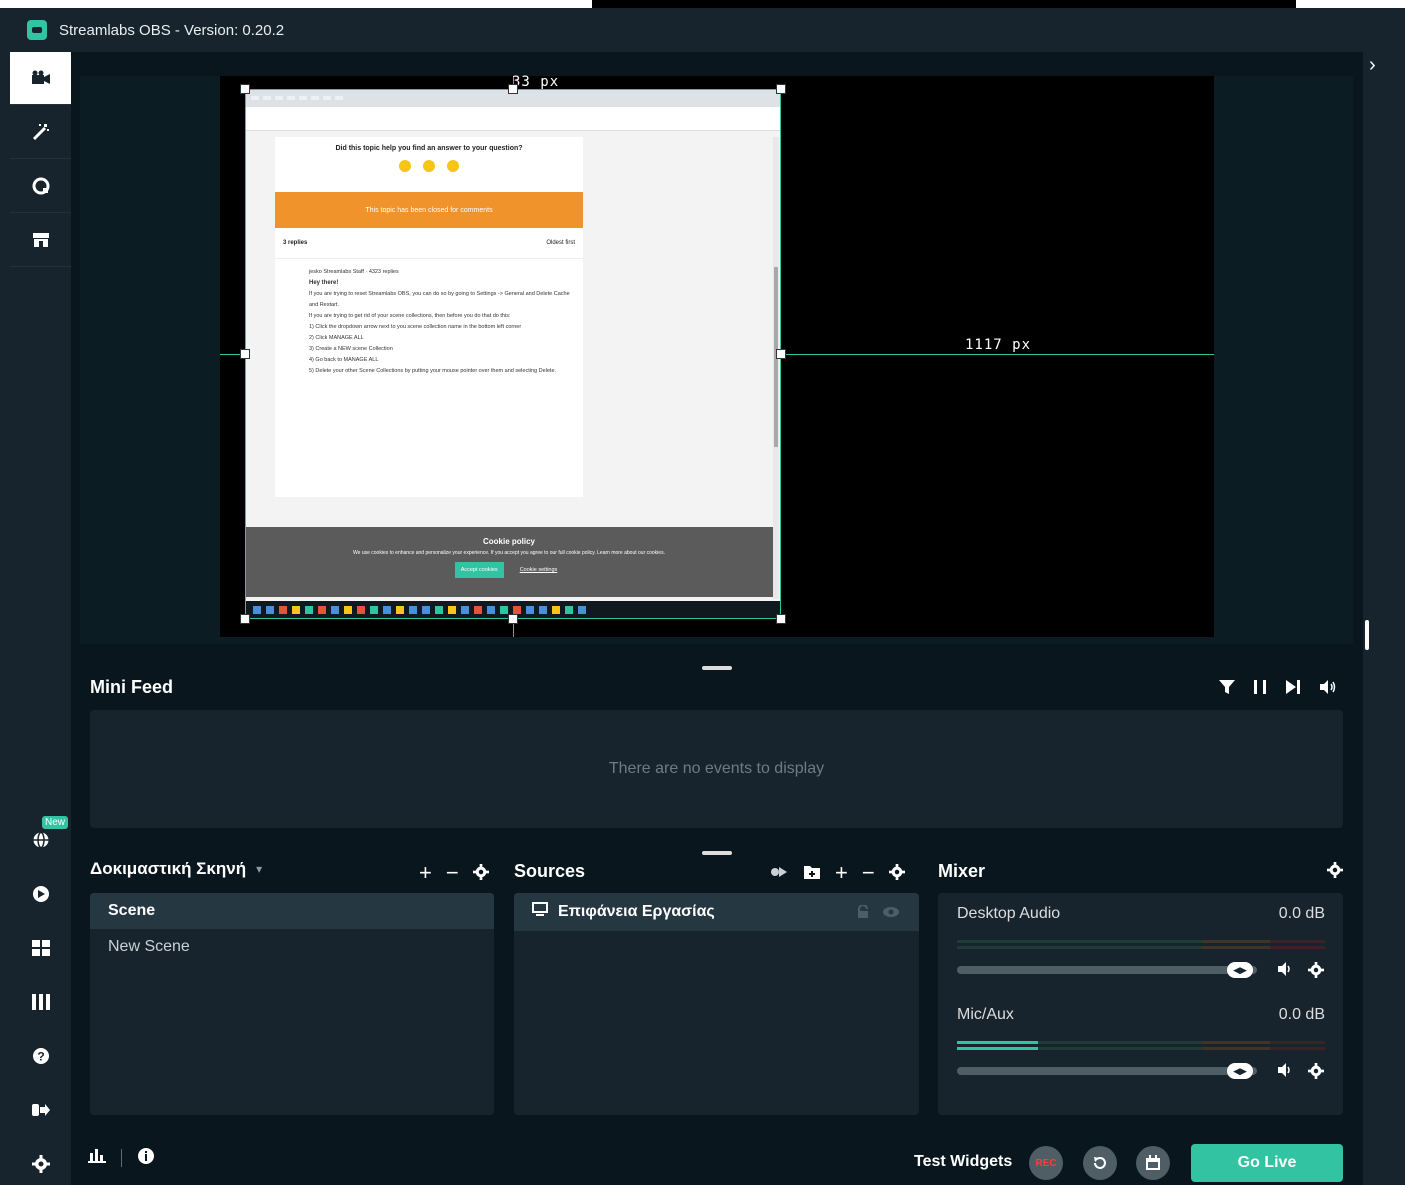  Describe the element at coordinates (40, 1110) in the screenshot. I see `logout-icon` at that location.